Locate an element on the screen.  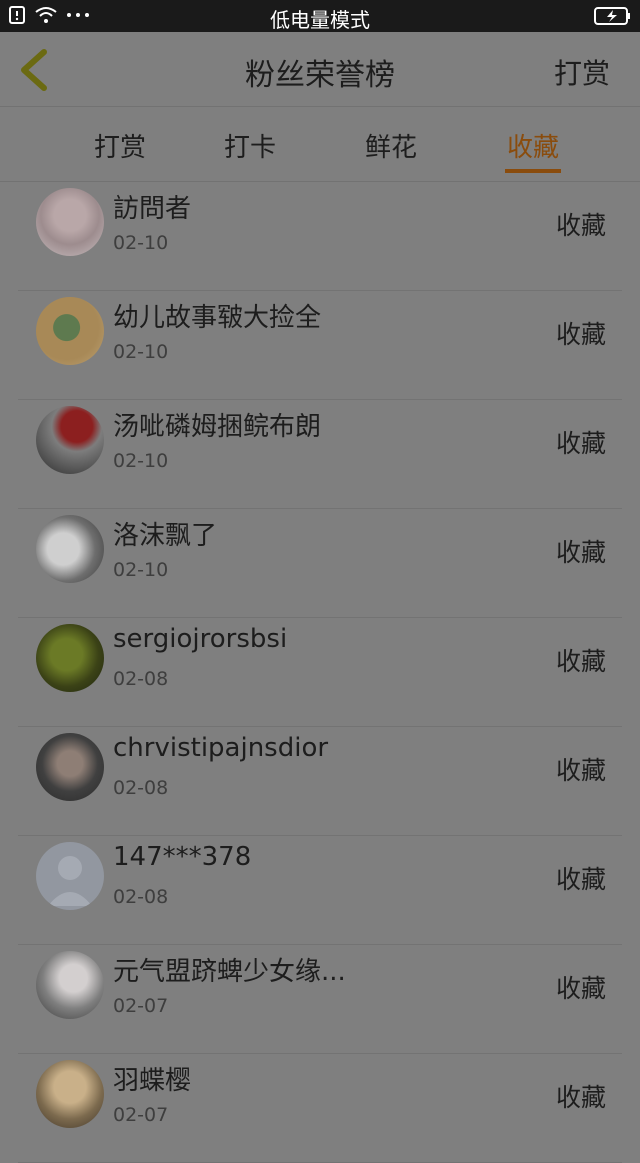
status-title: 低电量模式 is located at coordinates (320, 20).